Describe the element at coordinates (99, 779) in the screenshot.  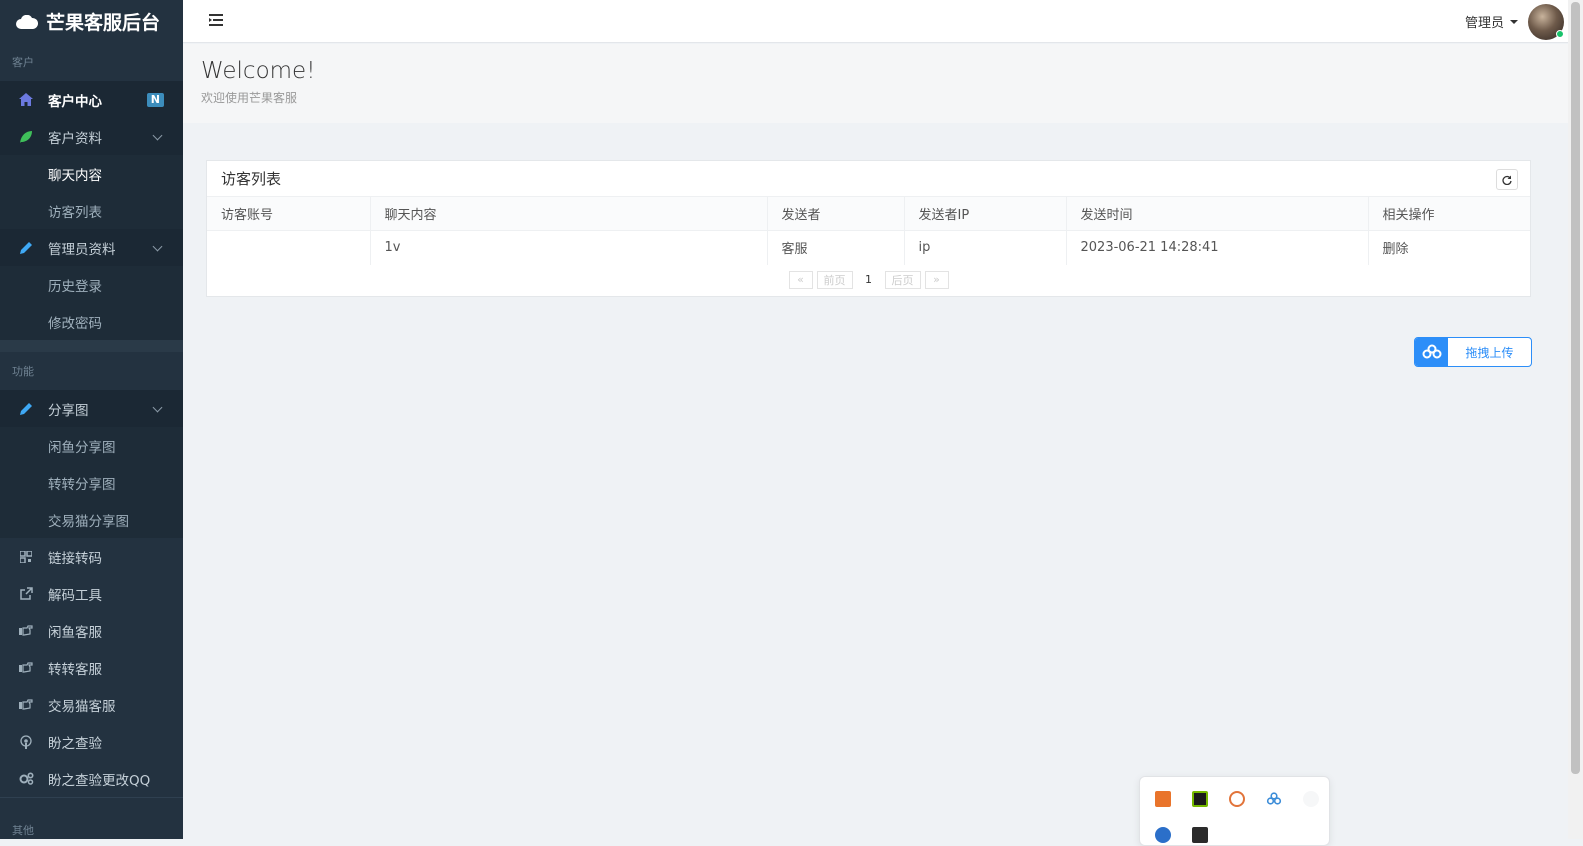
I see `sidebar-item-label: 盼之查验更改QQ` at that location.